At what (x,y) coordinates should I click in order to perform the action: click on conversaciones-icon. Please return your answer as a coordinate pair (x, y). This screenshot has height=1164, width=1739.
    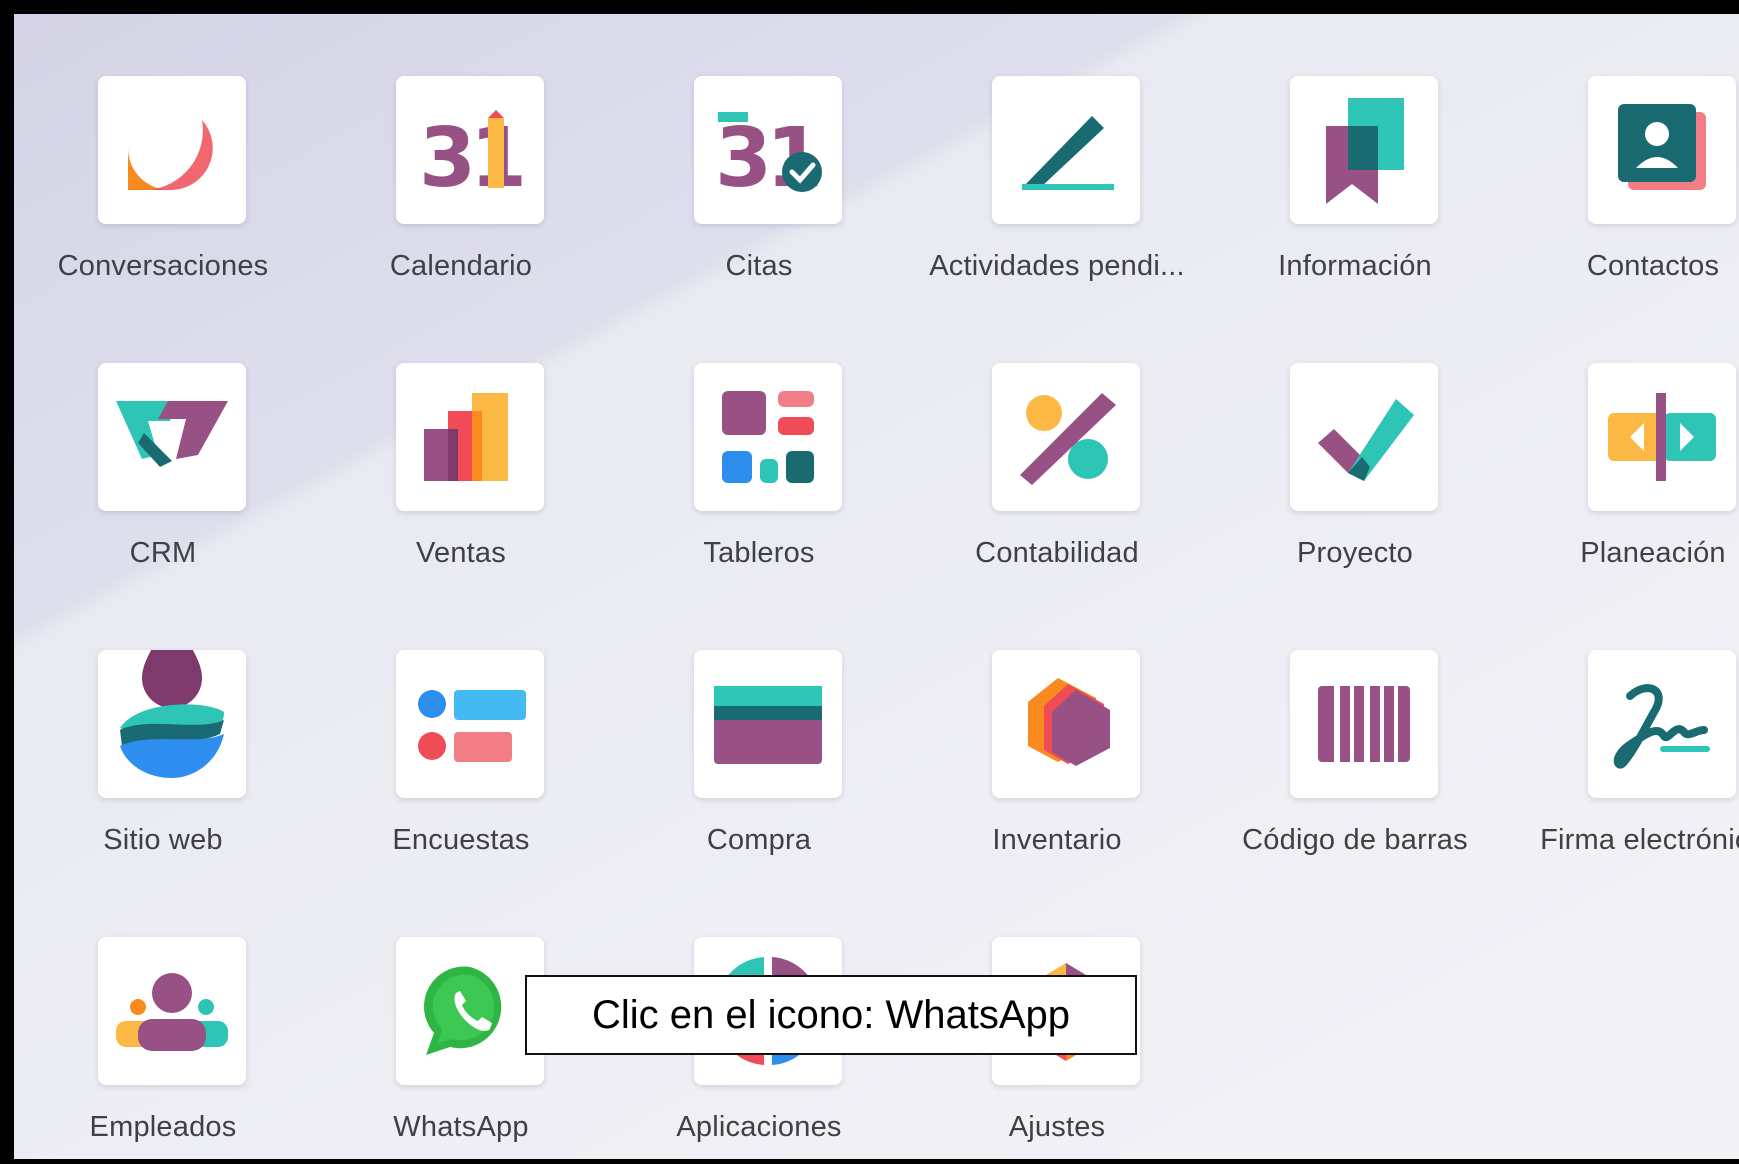
    Looking at the image, I should click on (172, 150).